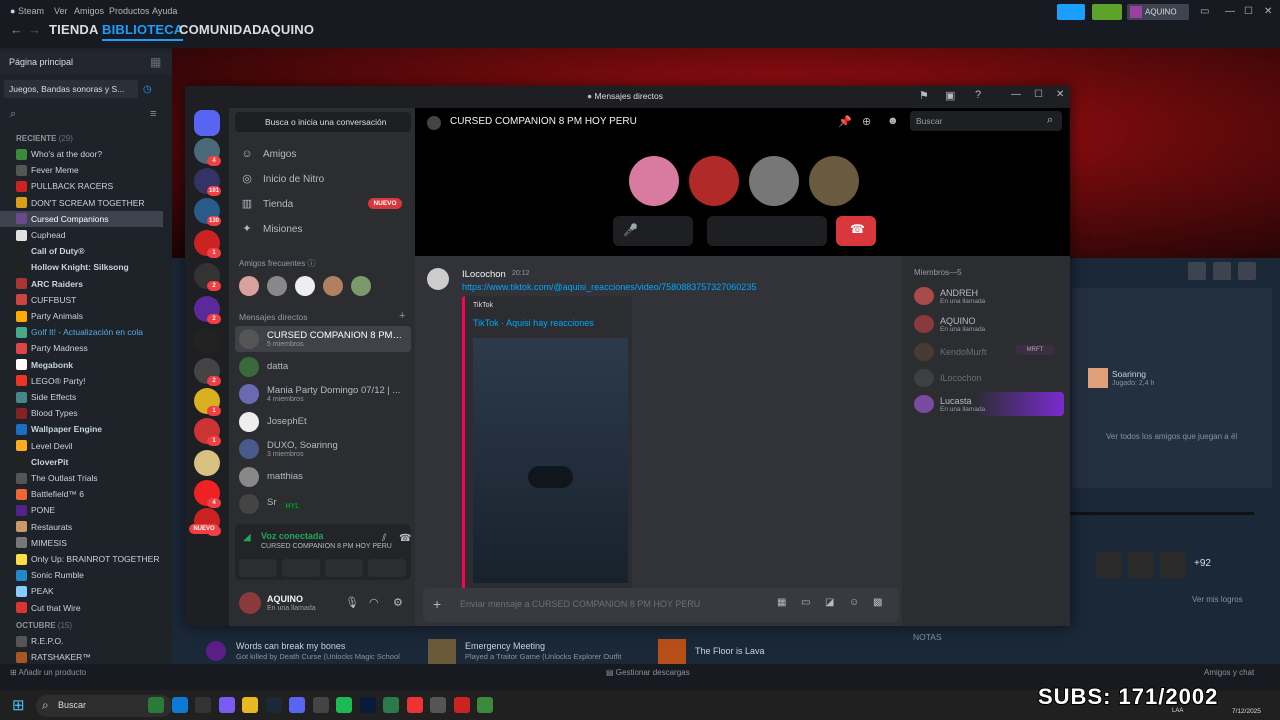  What do you see at coordinates (34, 29) in the screenshot?
I see `forward-icon: →` at bounding box center [34, 29].